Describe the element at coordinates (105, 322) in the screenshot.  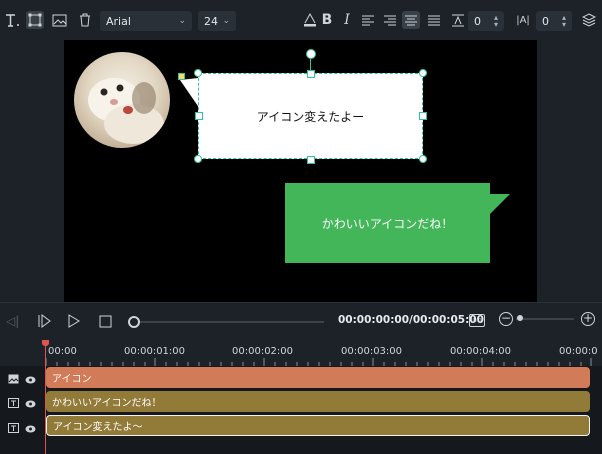
I see `stop-icon` at that location.